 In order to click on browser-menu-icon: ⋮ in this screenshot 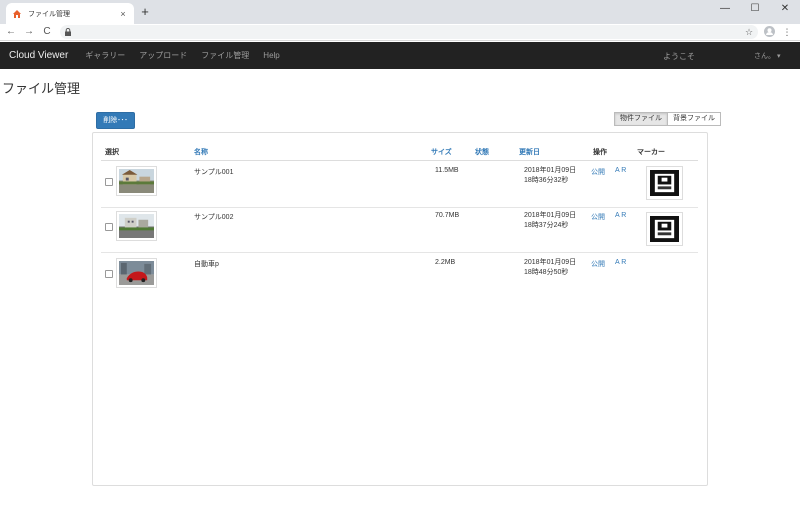, I will do `click(787, 32)`.